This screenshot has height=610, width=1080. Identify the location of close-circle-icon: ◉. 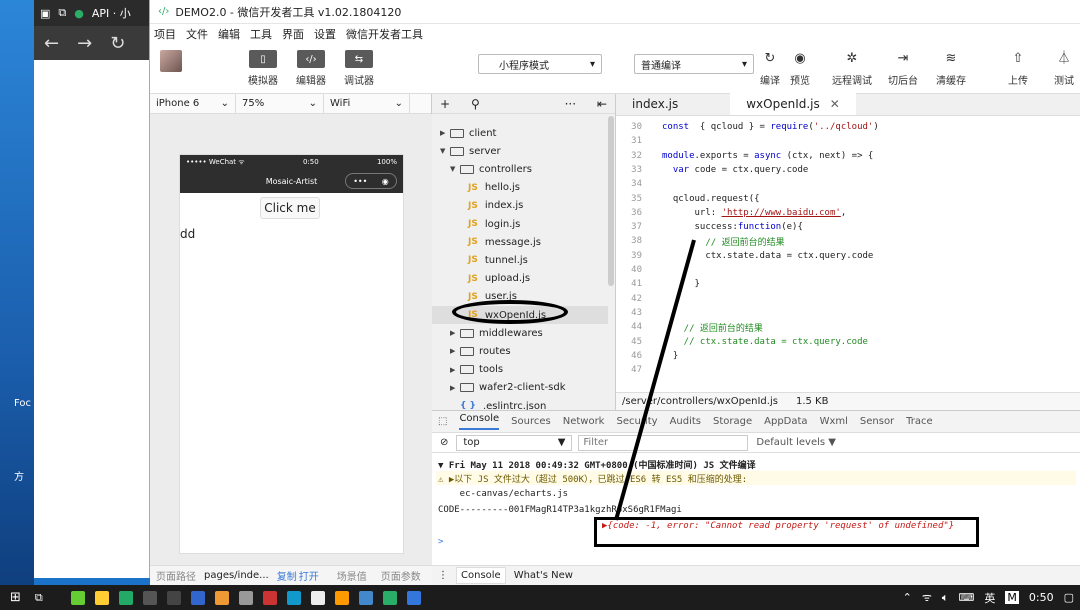
(385, 181).